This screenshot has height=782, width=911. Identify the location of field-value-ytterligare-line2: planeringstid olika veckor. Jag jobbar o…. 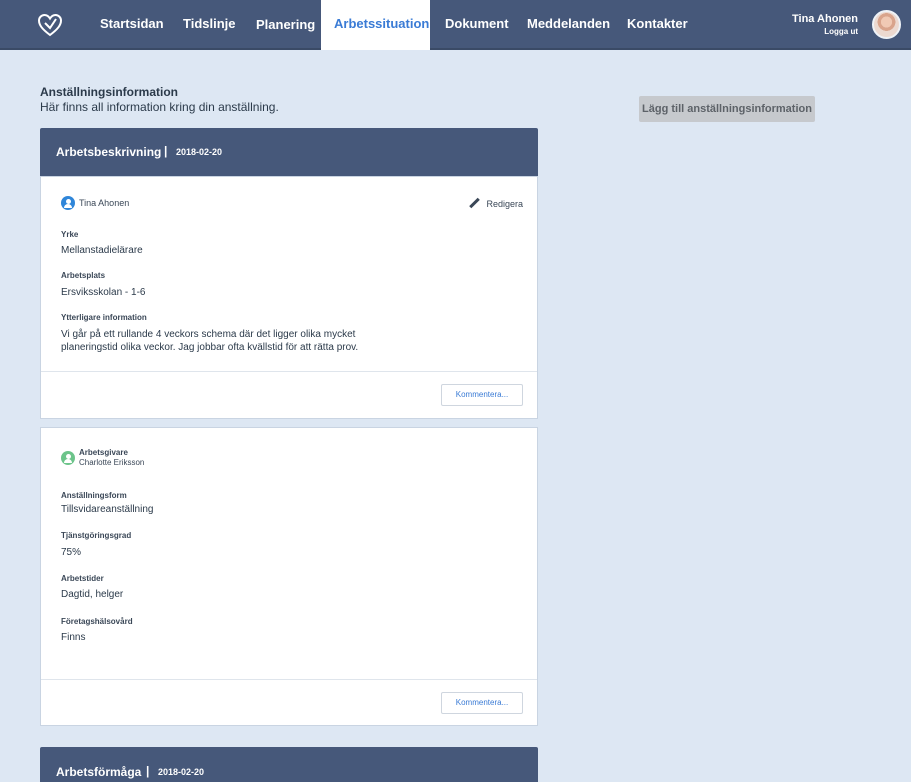
(210, 347).